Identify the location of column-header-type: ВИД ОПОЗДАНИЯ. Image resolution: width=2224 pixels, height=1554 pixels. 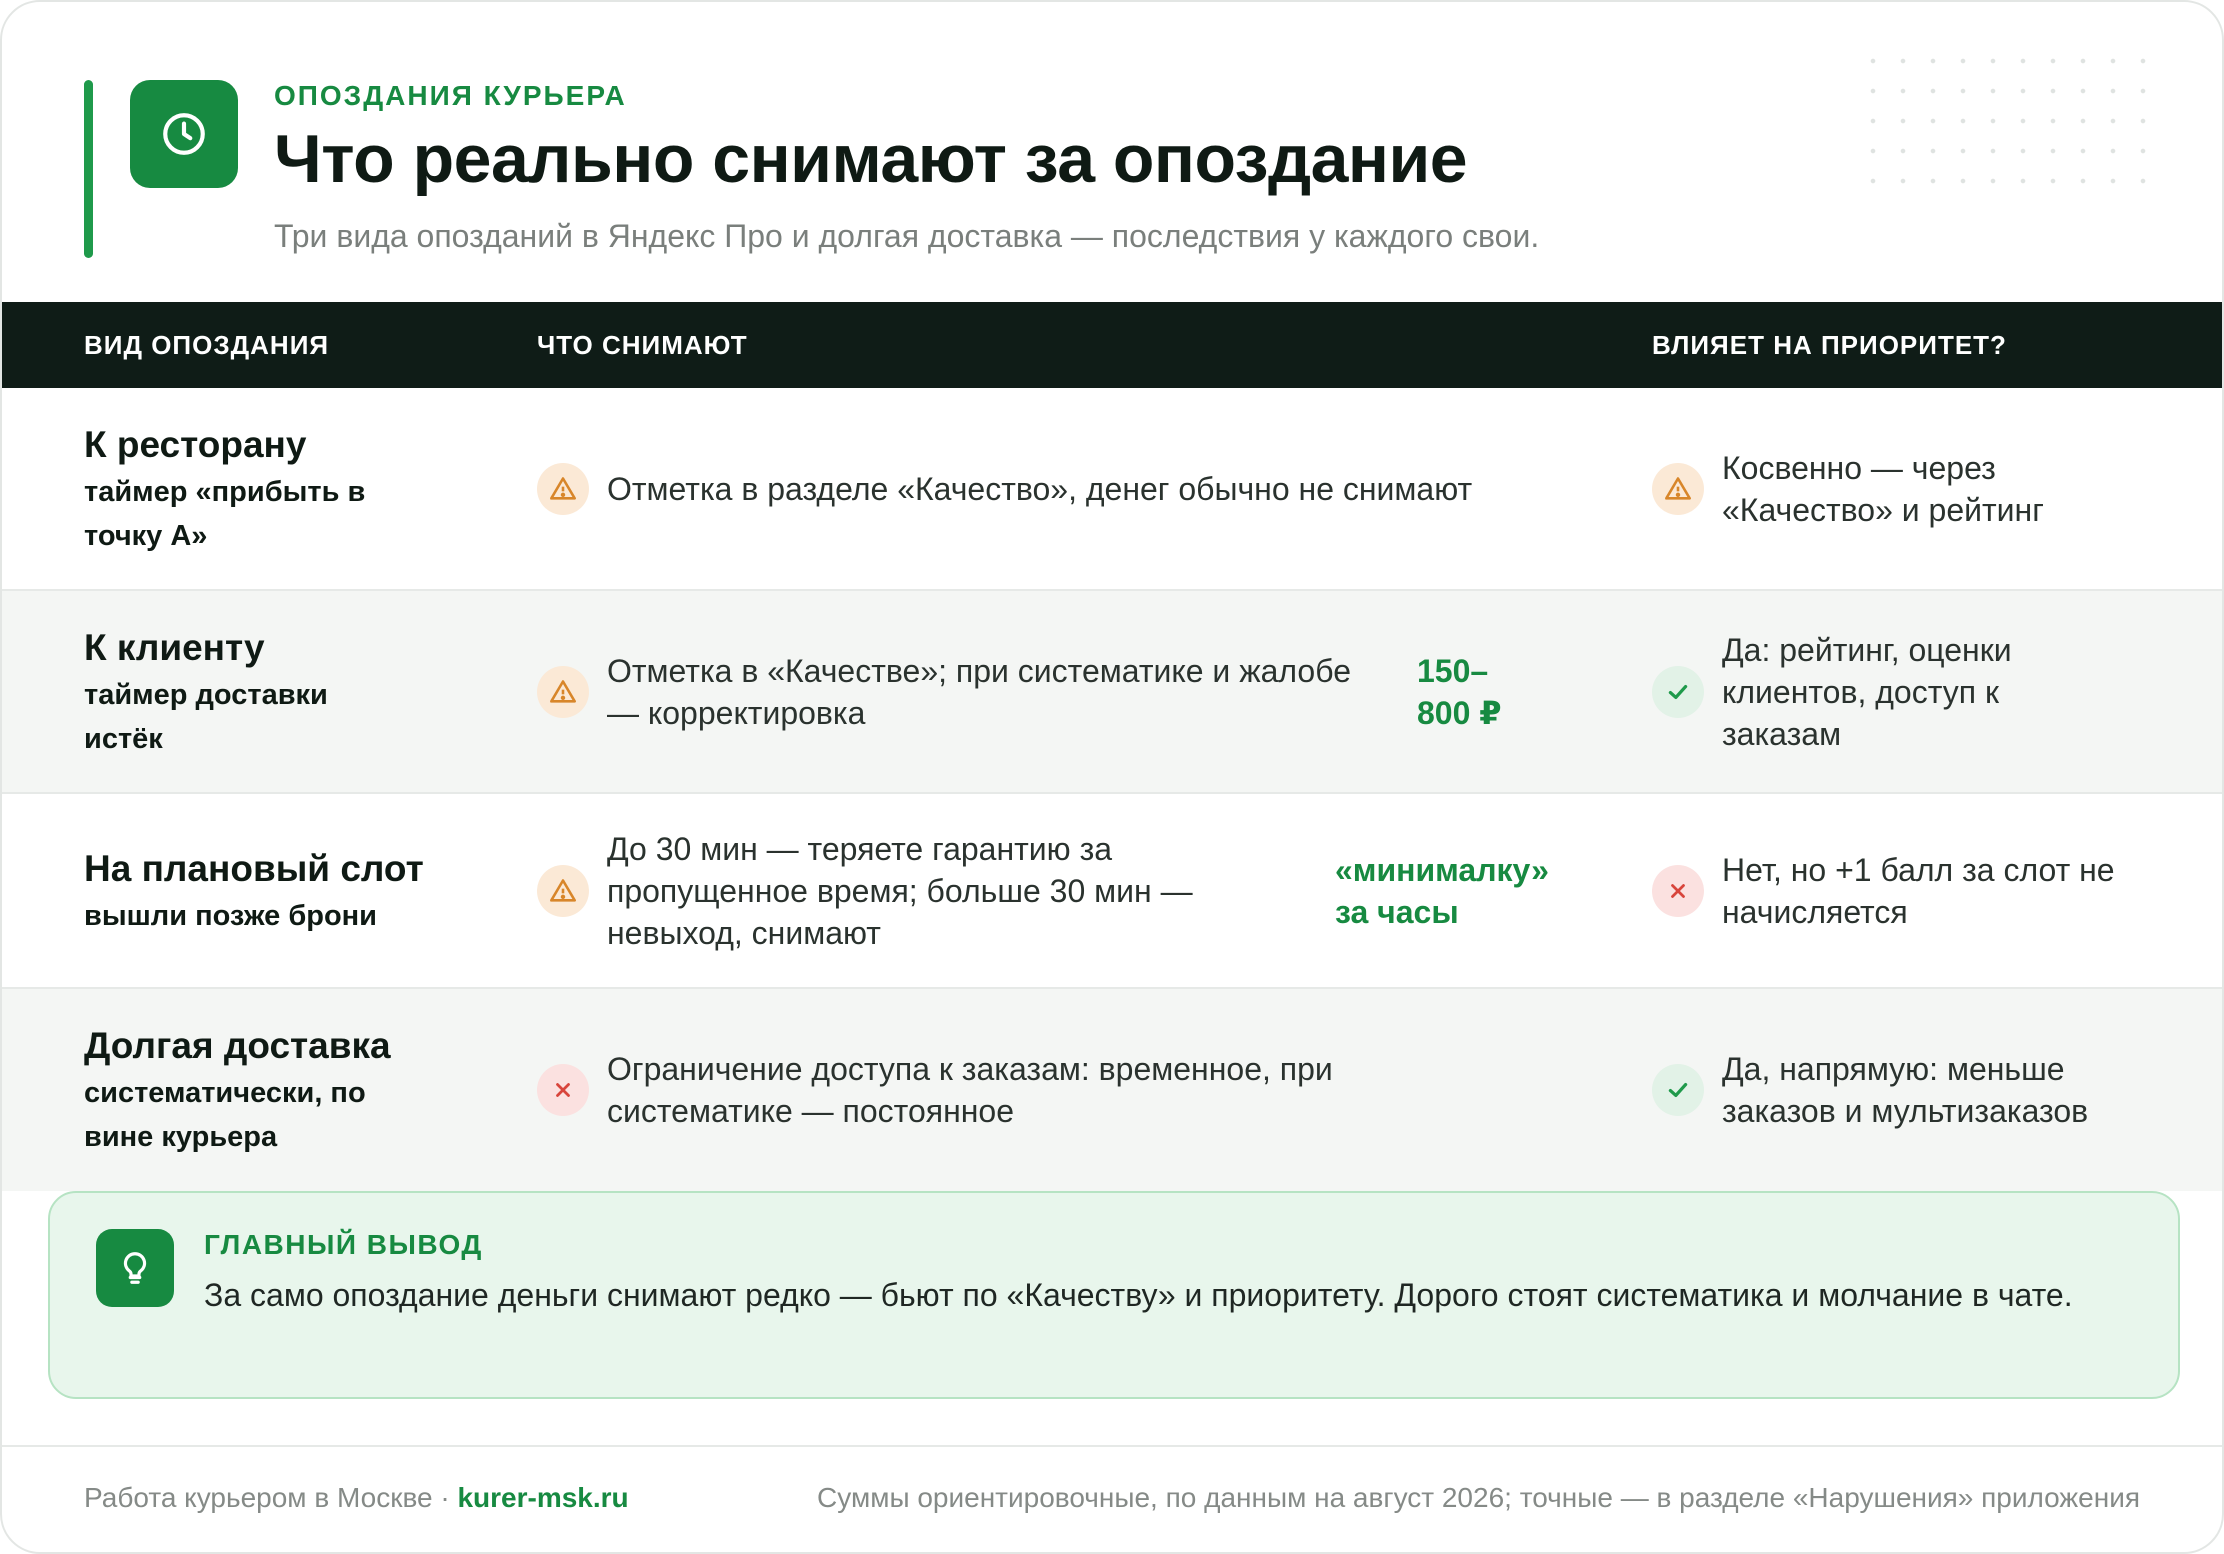
(207, 344).